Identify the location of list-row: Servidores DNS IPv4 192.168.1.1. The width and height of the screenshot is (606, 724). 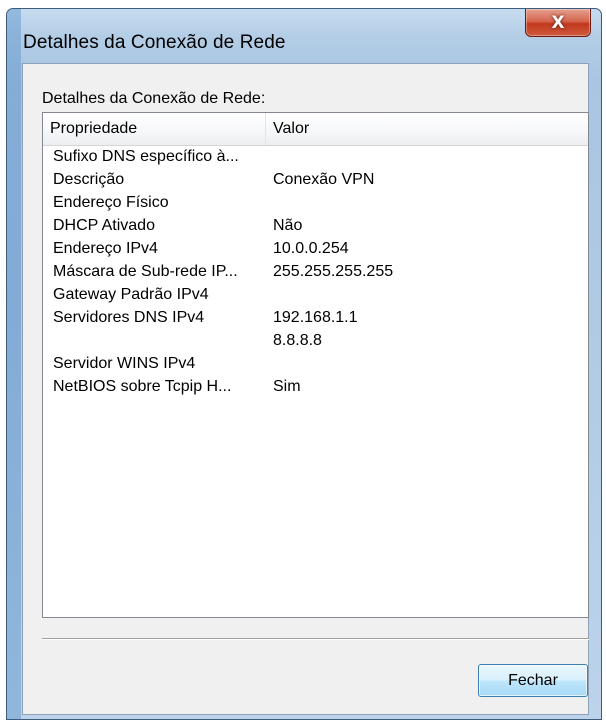
(315, 317).